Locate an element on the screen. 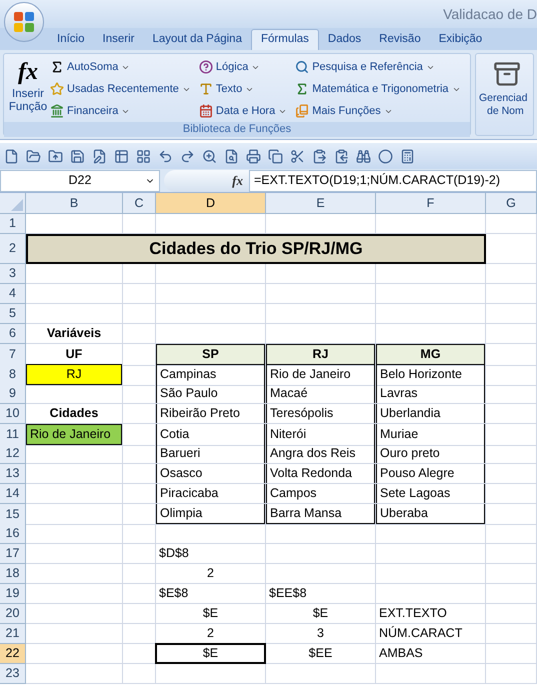 Image resolution: width=537 pixels, height=685 pixels. row-header: 14 is located at coordinates (13, 494).